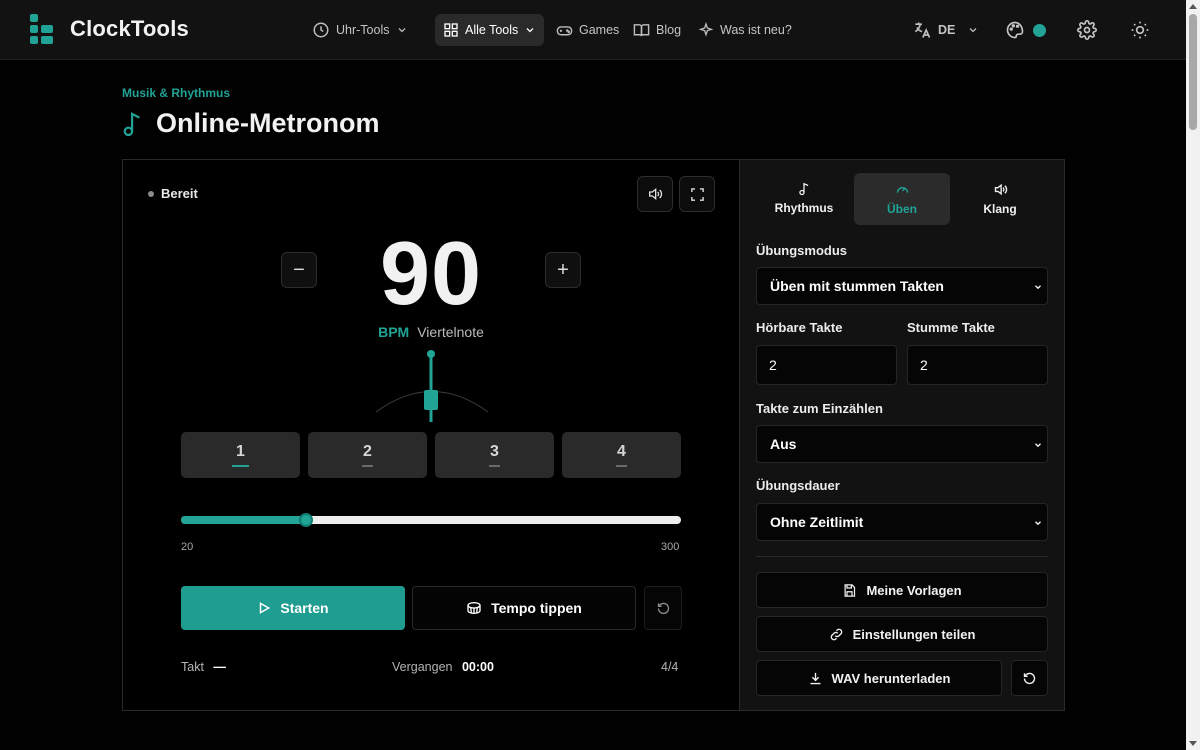 Image resolution: width=1200 pixels, height=750 pixels. What do you see at coordinates (902, 590) in the screenshot?
I see `presets-button: Meine Vorlagen` at bounding box center [902, 590].